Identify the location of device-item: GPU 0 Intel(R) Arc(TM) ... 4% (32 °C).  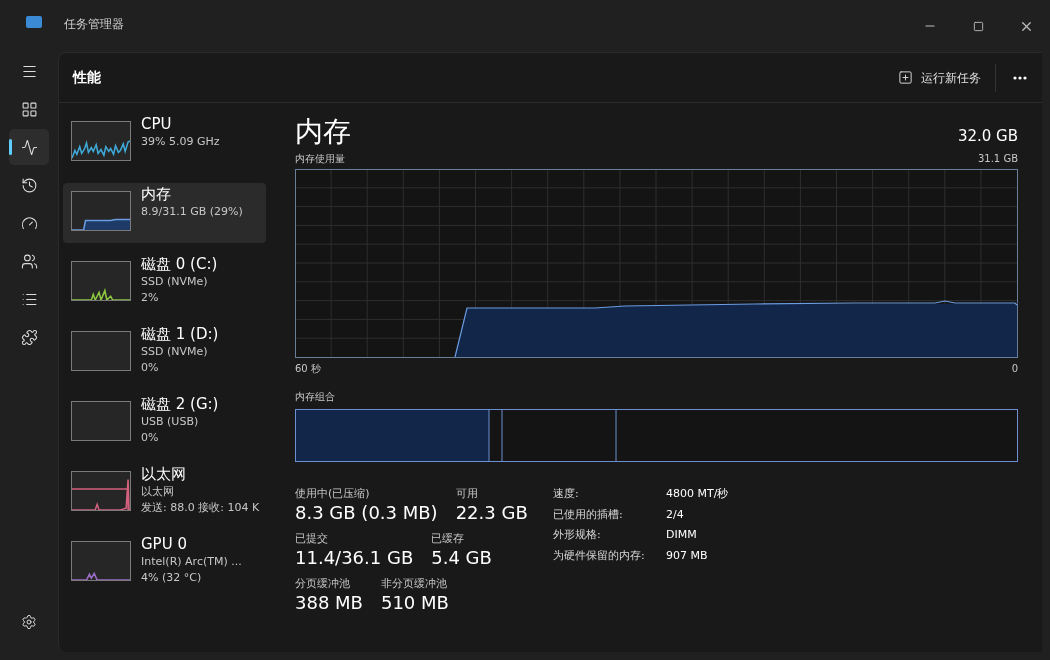
(164, 563).